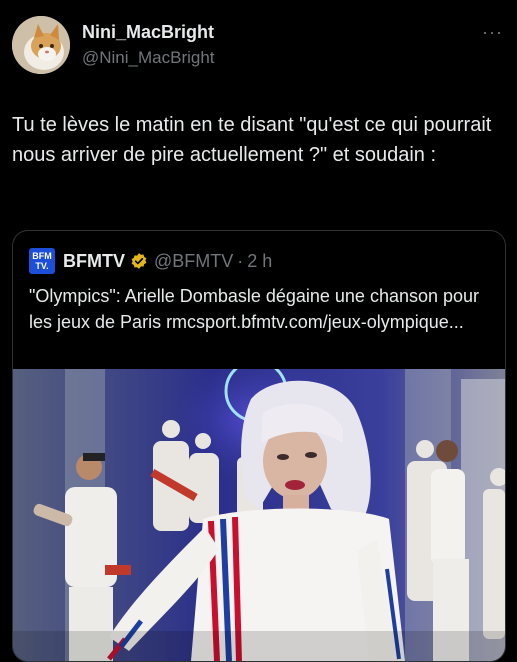  I want to click on quote-timestamp: 2 h, so click(259, 261).